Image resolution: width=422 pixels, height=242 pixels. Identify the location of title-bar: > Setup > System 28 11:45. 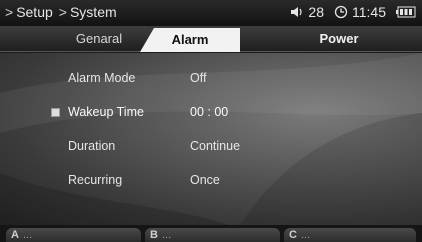
(211, 13).